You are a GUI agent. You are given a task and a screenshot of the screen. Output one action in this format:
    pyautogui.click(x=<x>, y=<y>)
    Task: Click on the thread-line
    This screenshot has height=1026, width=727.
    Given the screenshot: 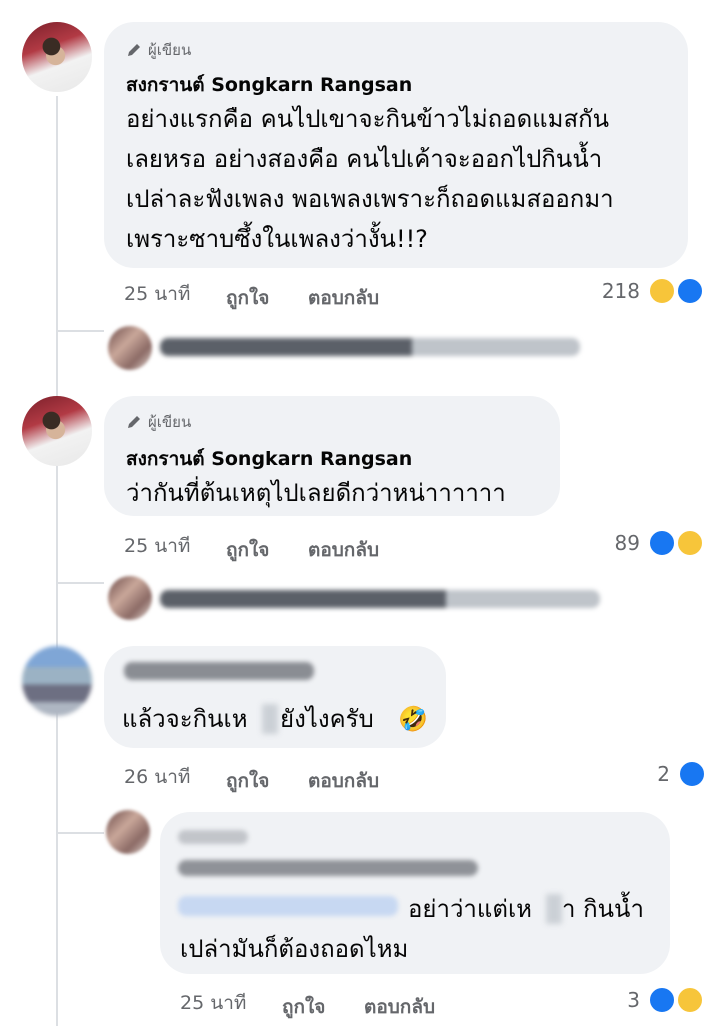 What is the action you would take?
    pyautogui.click(x=57, y=561)
    